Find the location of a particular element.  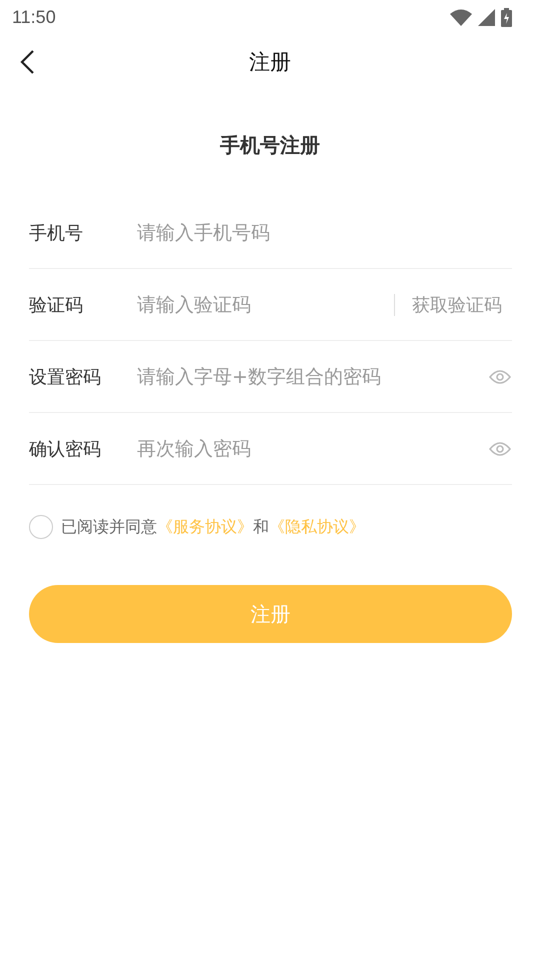

battery-icon is located at coordinates (506, 17).